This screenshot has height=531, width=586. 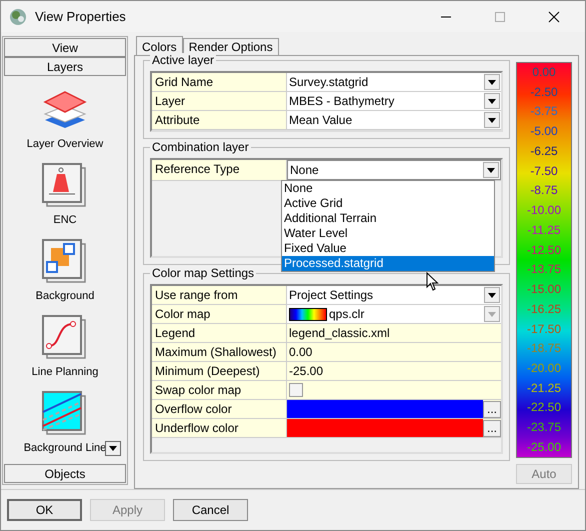 What do you see at coordinates (219, 170) in the screenshot?
I see `property-label: Reference Type` at bounding box center [219, 170].